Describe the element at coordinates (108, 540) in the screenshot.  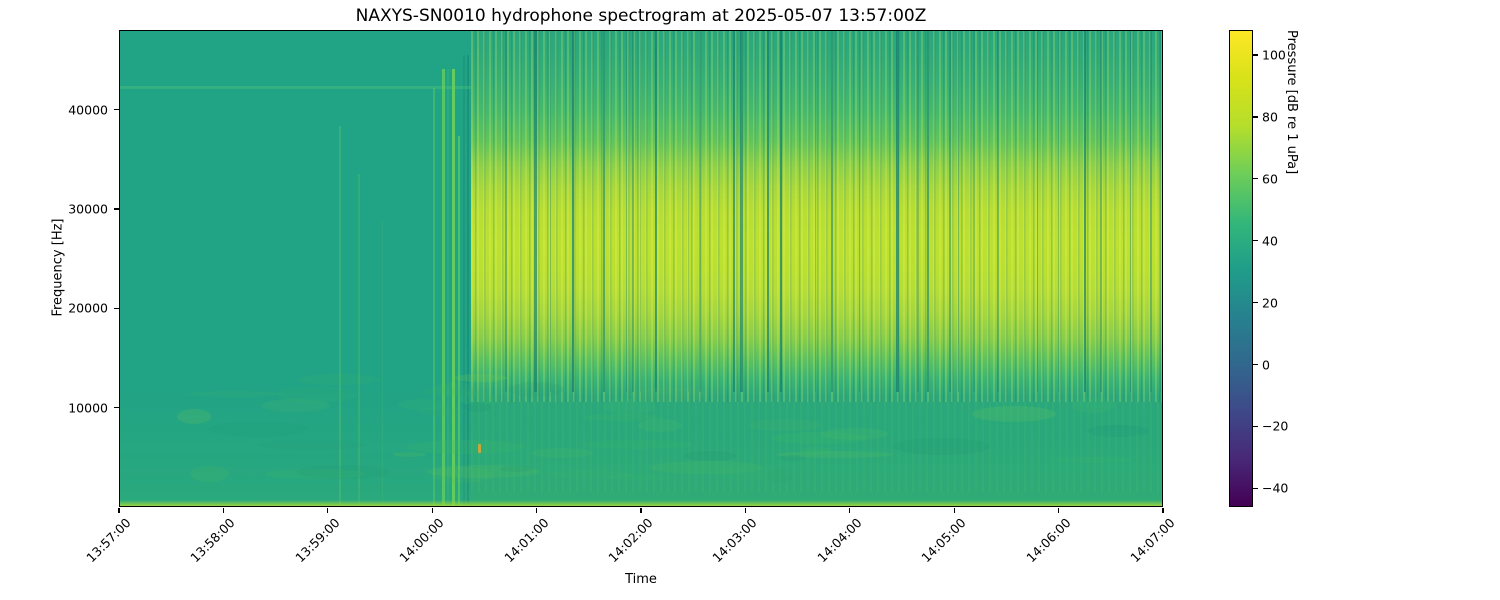
I see `x-tick-label: 13:57:00` at that location.